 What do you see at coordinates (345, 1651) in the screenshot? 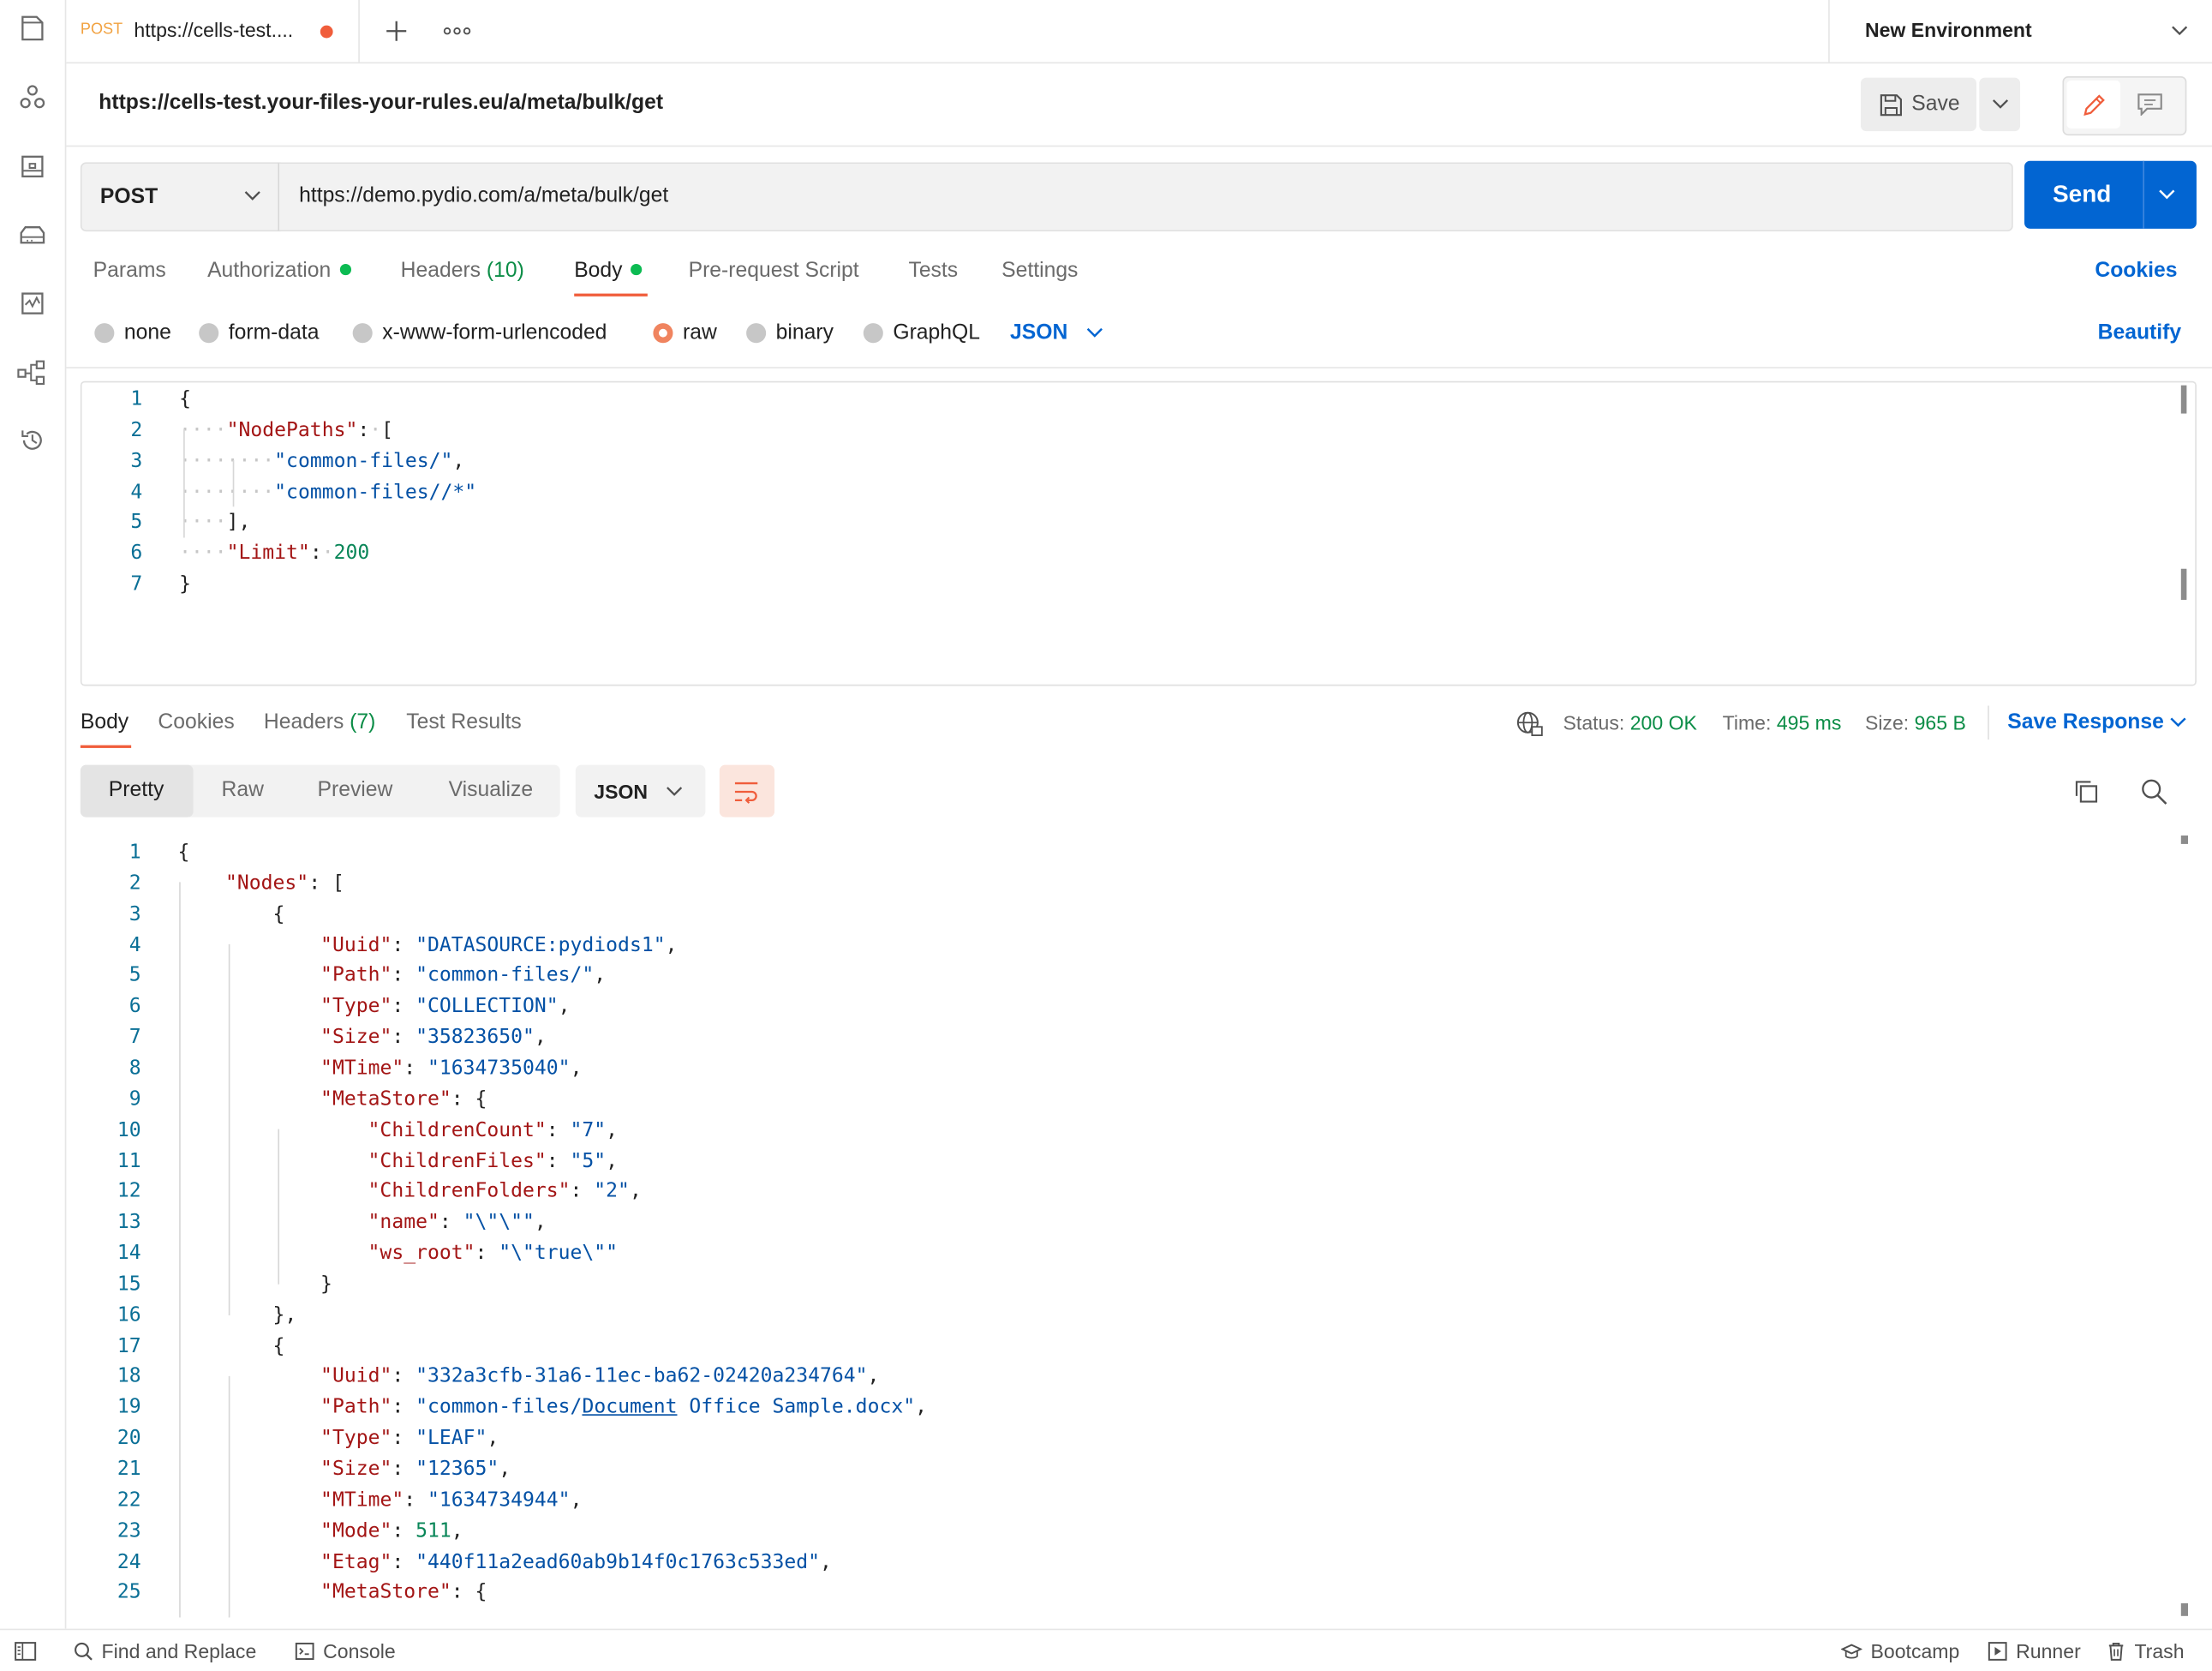
I see `console-button: Console` at bounding box center [345, 1651].